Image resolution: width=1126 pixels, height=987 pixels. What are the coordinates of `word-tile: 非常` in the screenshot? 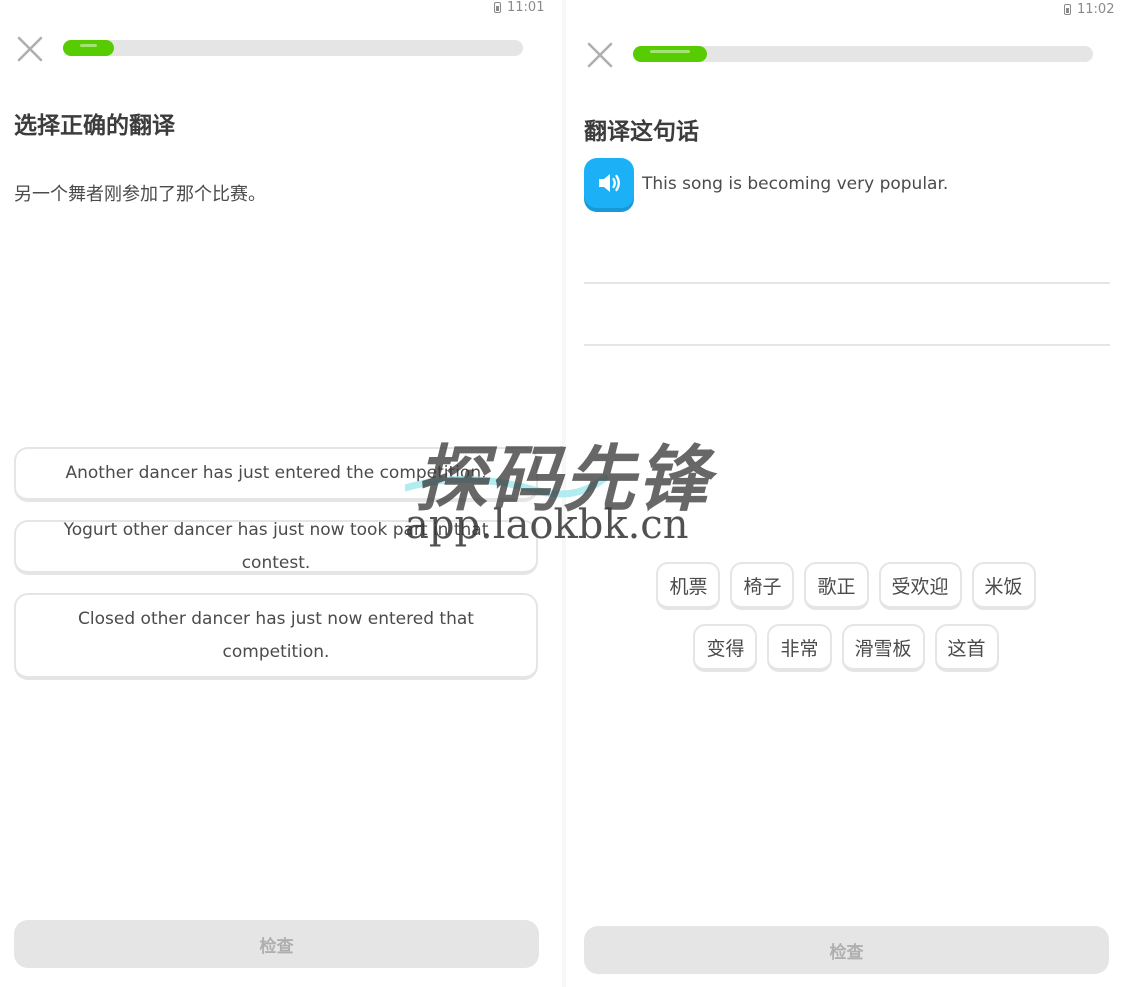 It's located at (799, 648).